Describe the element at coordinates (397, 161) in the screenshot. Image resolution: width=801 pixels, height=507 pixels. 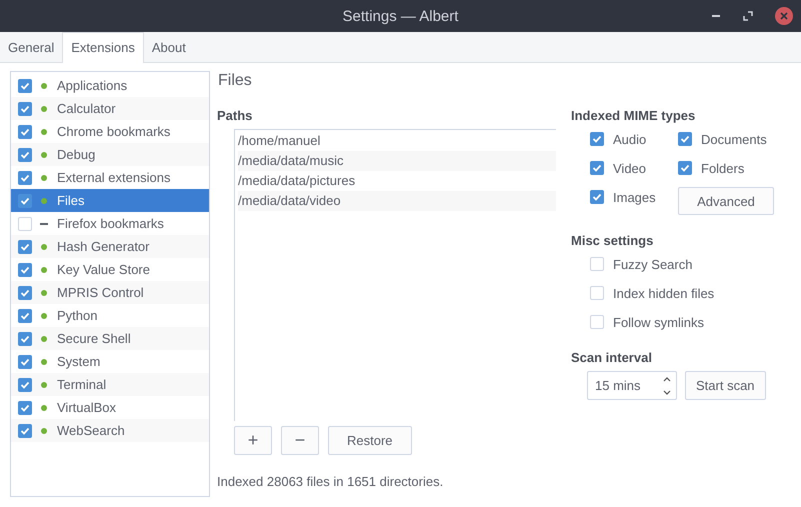
I see `path-item: /media/data/music` at that location.